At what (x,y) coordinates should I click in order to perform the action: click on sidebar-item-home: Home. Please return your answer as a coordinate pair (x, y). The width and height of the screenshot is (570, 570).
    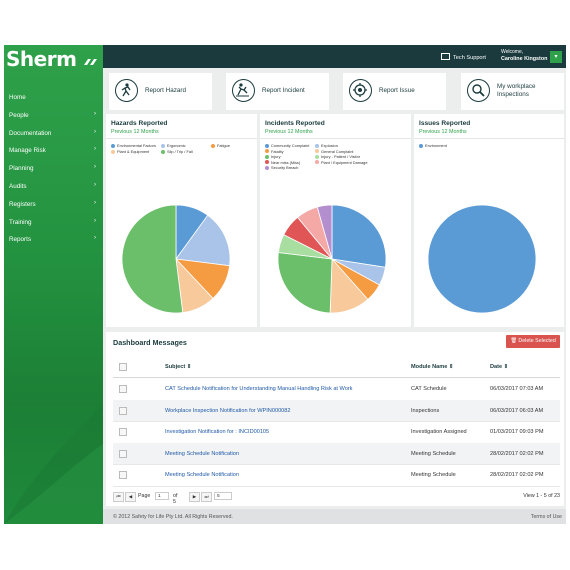
    Looking at the image, I should click on (53, 98).